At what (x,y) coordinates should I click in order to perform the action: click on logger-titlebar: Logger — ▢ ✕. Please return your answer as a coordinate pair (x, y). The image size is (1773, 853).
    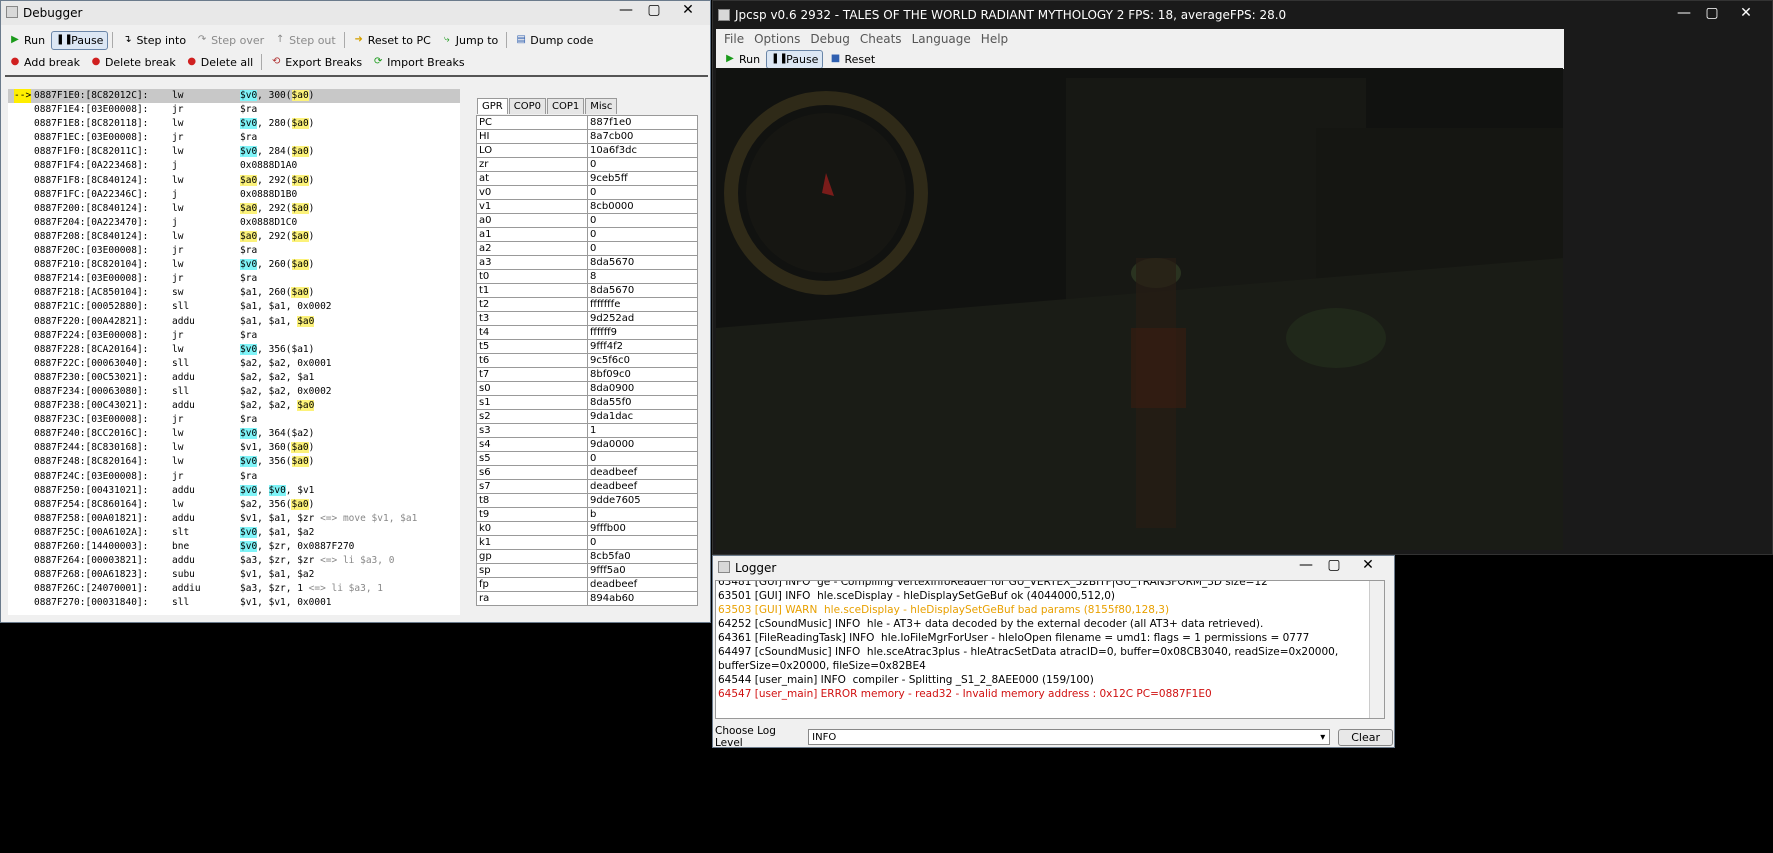
    Looking at the image, I should click on (1053, 568).